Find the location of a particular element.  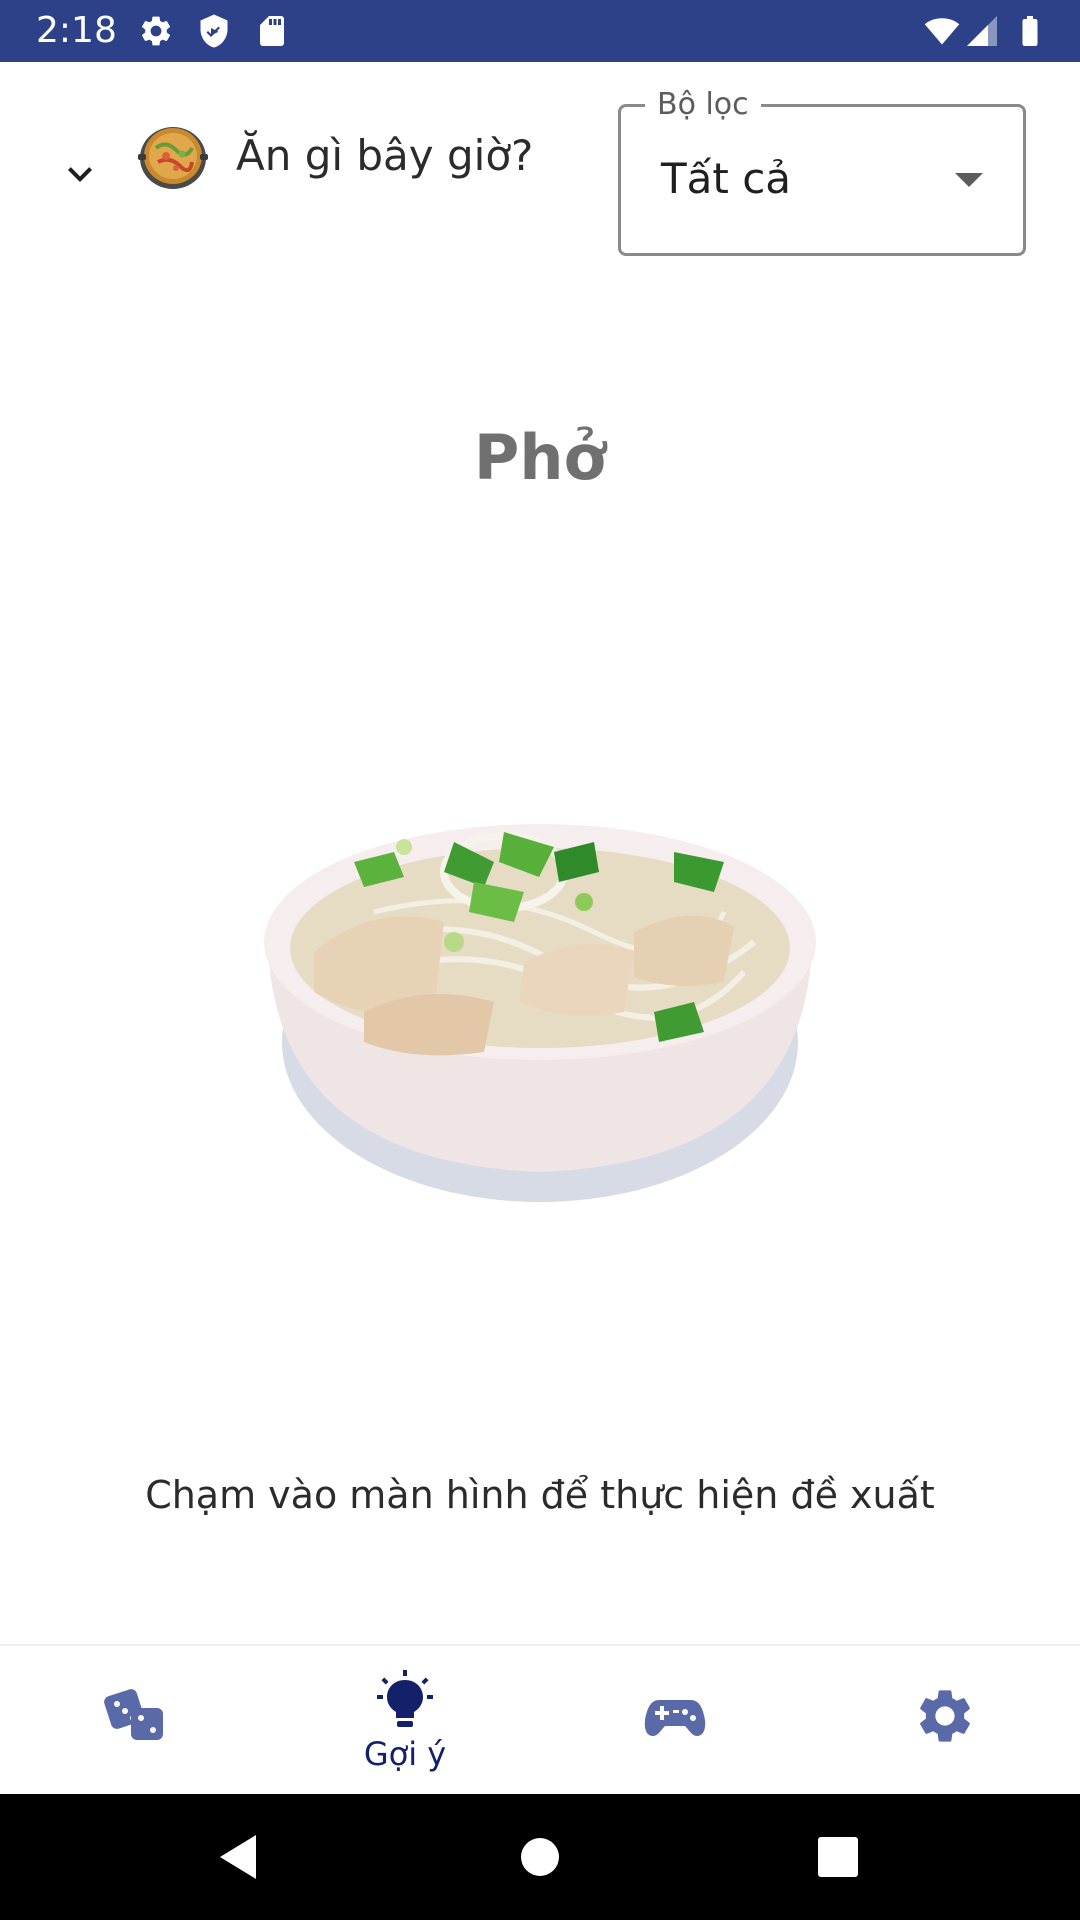

status-time: 2:18 is located at coordinates (76, 30).